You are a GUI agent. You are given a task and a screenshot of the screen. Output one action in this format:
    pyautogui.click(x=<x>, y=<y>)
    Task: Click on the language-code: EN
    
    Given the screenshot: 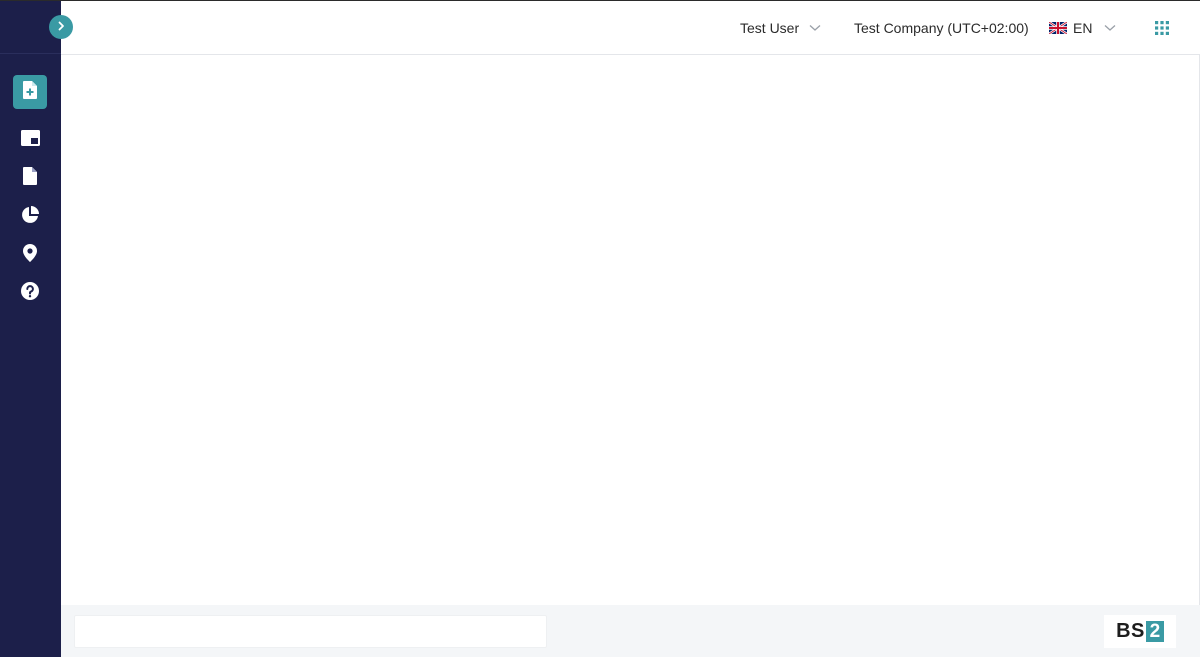 What is the action you would take?
    pyautogui.click(x=1083, y=27)
    